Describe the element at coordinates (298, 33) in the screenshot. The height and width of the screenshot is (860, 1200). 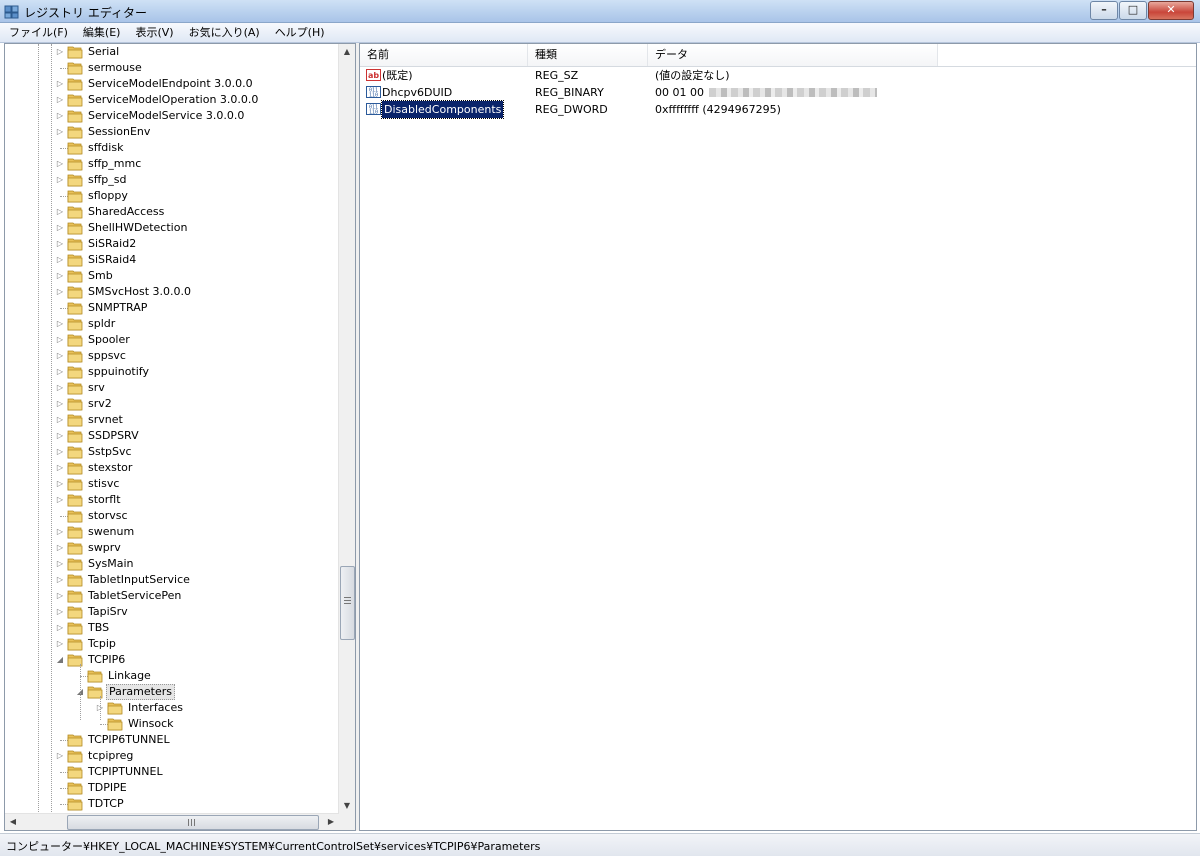
I see `menu-help: ヘルプ(H)` at that location.